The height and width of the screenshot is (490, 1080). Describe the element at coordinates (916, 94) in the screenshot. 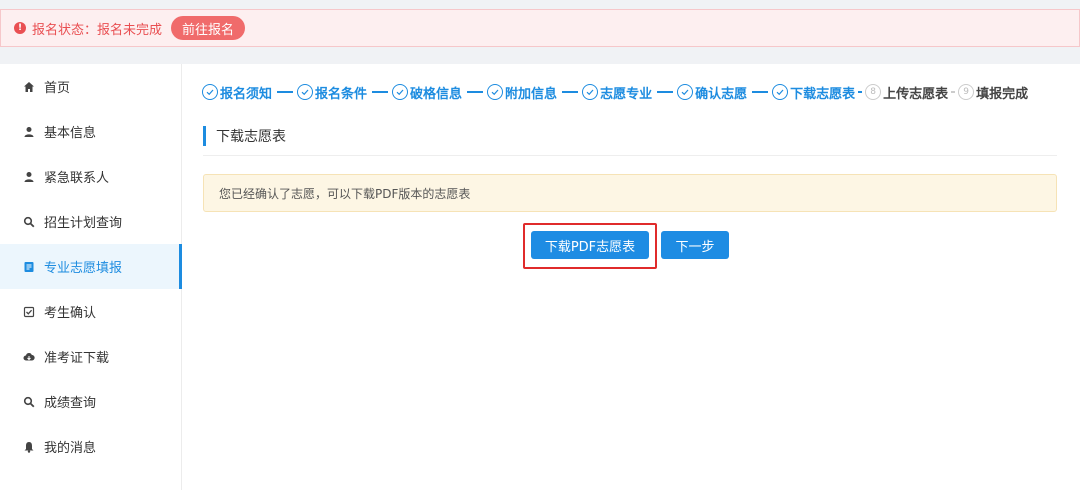

I see `step-label: 上传志愿表` at that location.